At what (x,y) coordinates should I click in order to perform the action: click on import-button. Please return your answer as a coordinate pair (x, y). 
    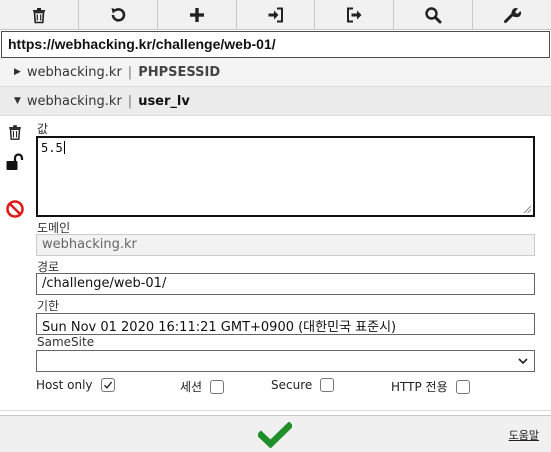
    Looking at the image, I should click on (276, 15).